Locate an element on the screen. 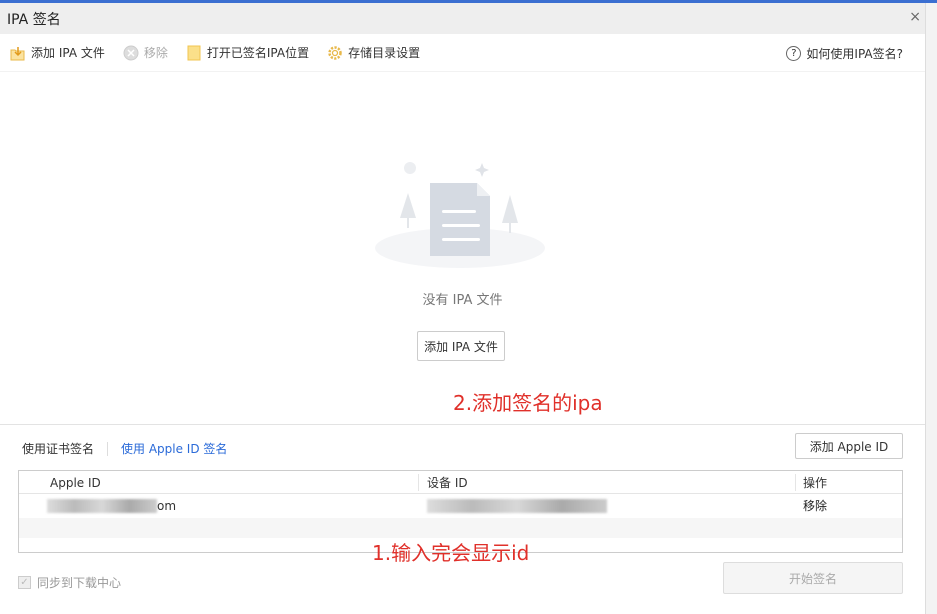 The height and width of the screenshot is (614, 937). storage-settings-label: 存储目录设置 is located at coordinates (384, 53).